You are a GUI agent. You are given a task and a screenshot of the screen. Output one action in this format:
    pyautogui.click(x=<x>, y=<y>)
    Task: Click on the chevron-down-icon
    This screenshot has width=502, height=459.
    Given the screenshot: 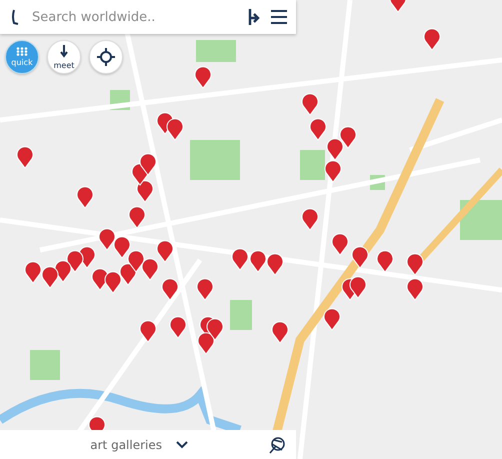 What is the action you would take?
    pyautogui.click(x=182, y=444)
    